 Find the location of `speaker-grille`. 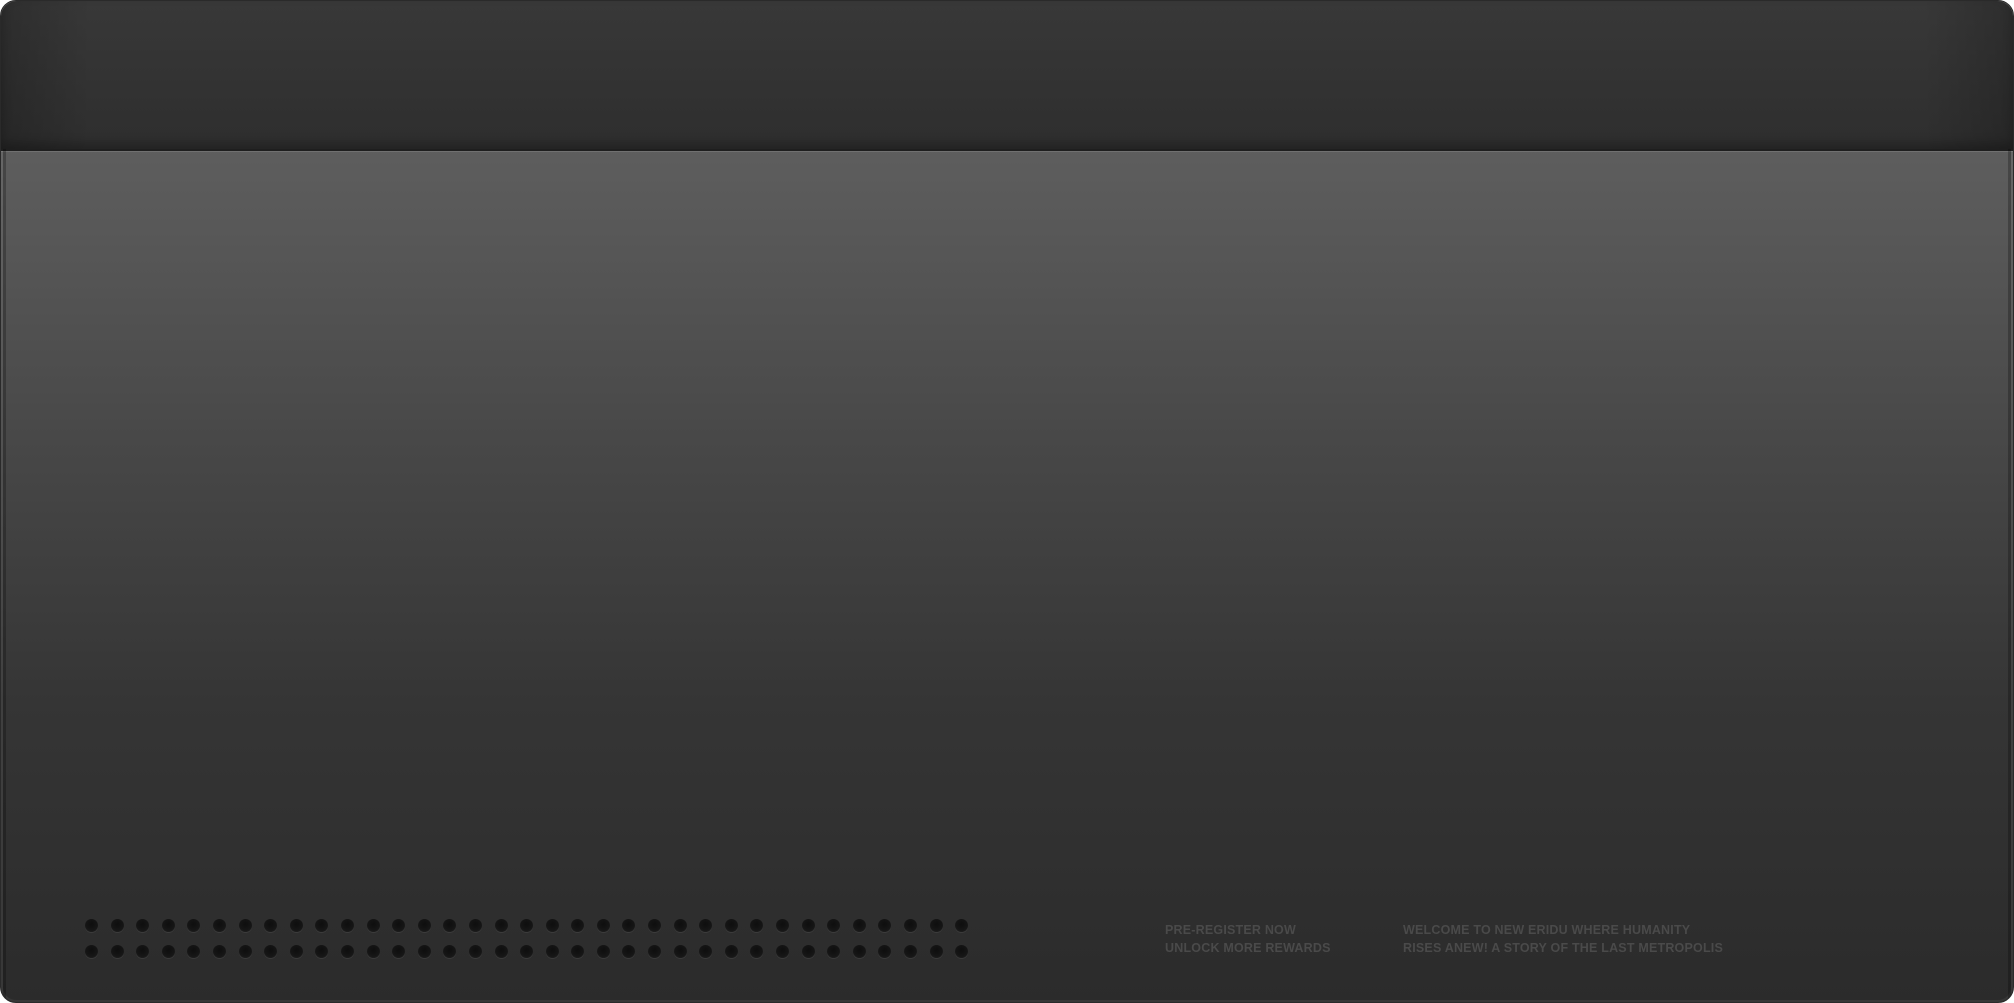

speaker-grille is located at coordinates (530, 943).